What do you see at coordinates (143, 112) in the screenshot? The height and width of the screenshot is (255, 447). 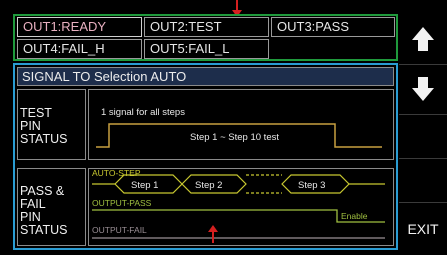 I see `test-pin-note: 1 signal for all steps` at bounding box center [143, 112].